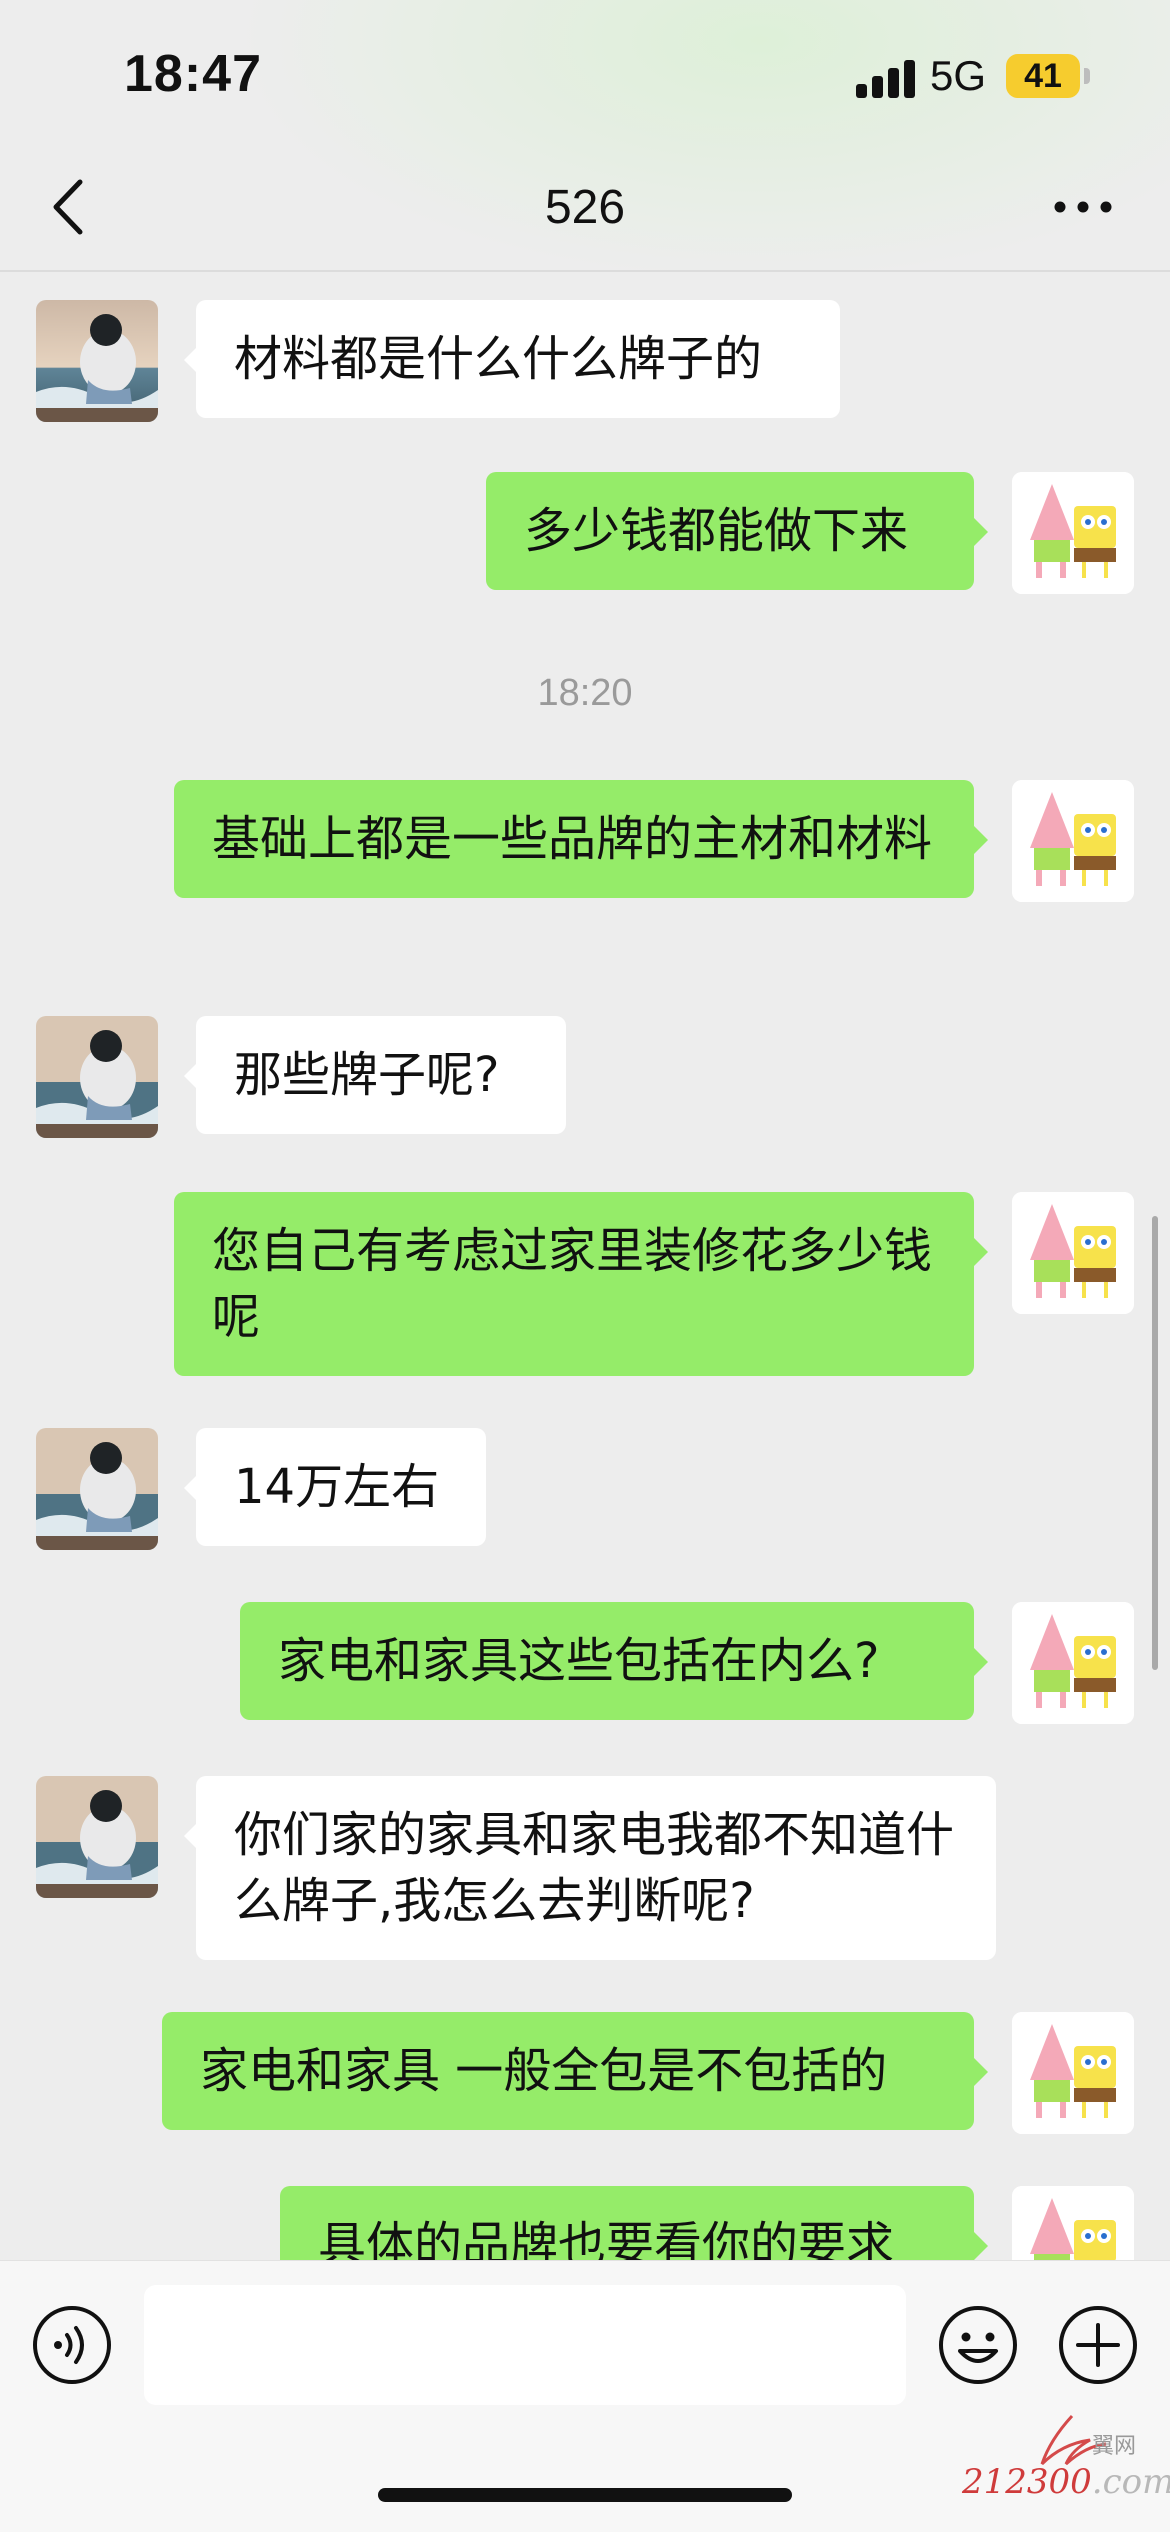 This screenshot has width=1170, height=2532. Describe the element at coordinates (525, 2345) in the screenshot. I see `message-input` at that location.